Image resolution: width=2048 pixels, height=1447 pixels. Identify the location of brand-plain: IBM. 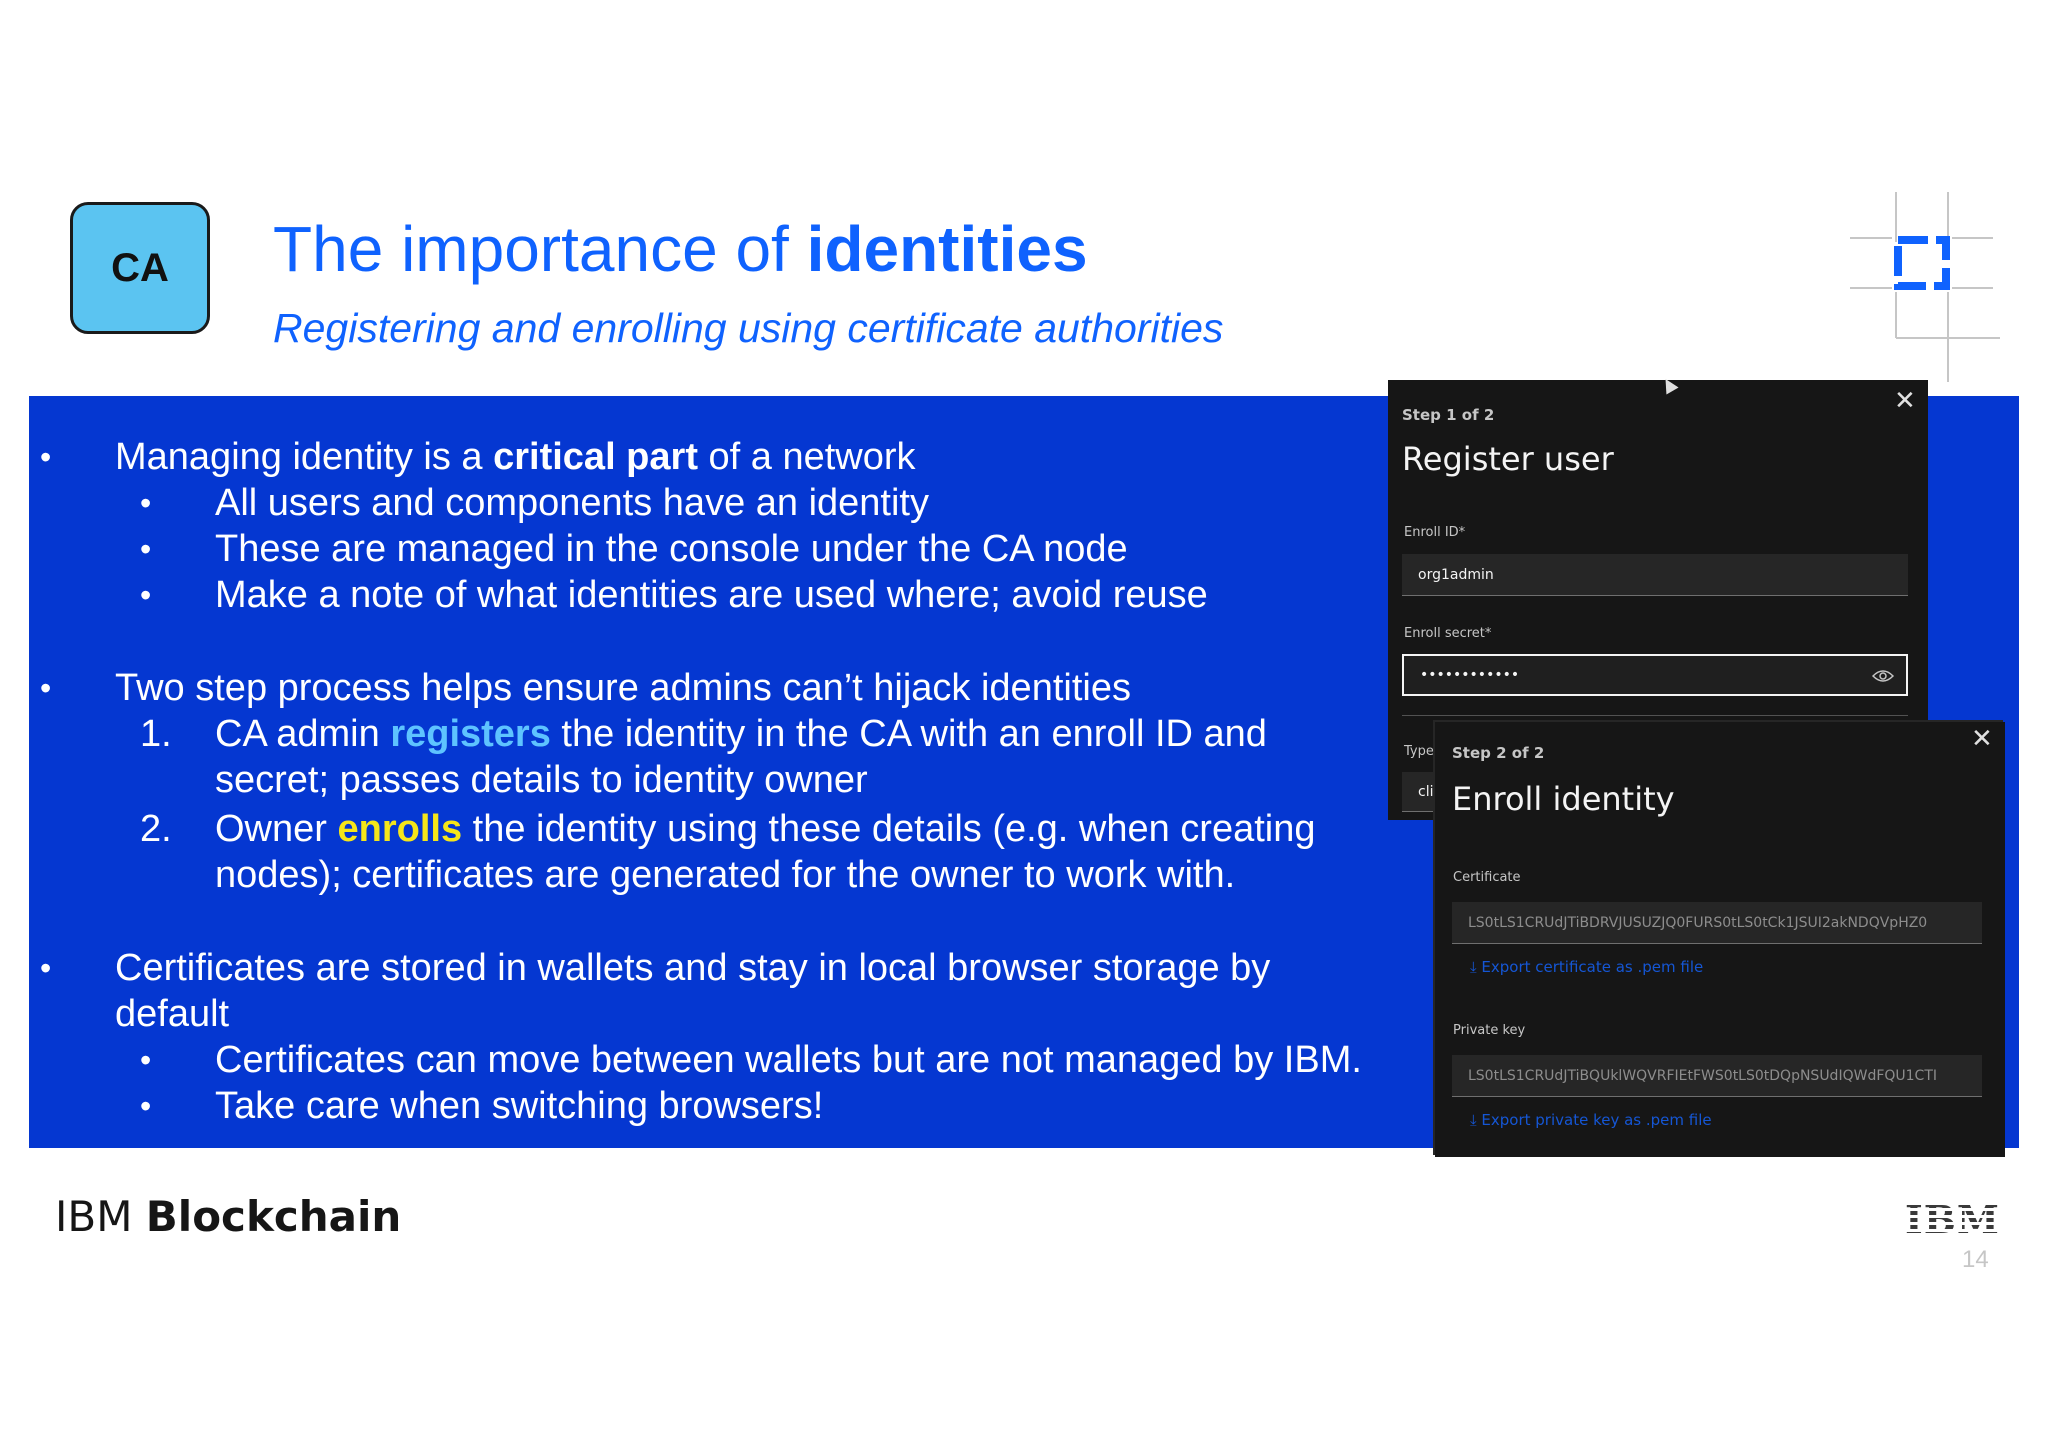
(100, 1216).